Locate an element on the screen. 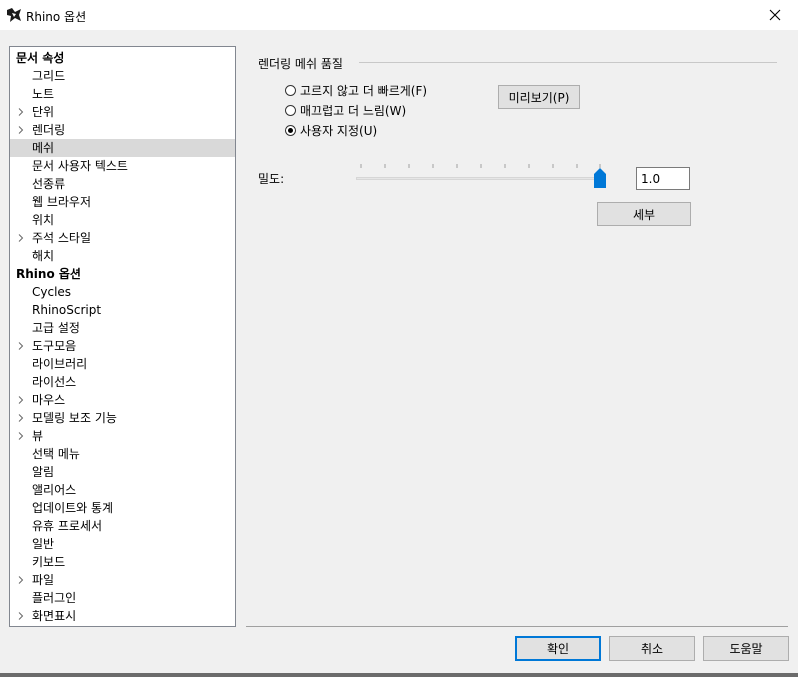 Image resolution: width=798 pixels, height=677 pixels. tree-item-label: 유휴 프로세서 is located at coordinates (67, 526).